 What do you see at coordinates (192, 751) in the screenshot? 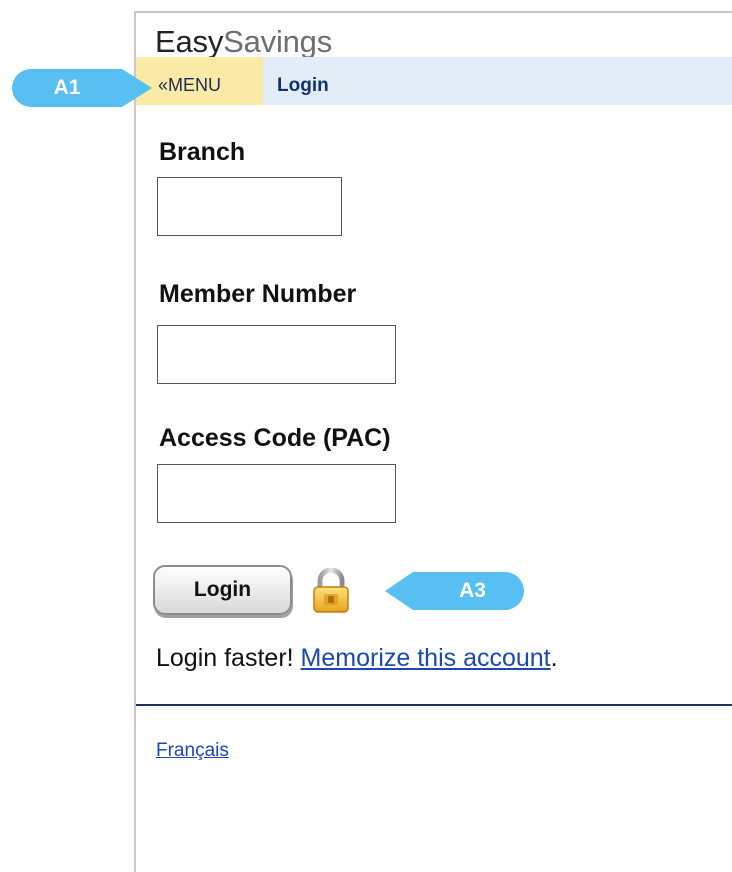
I see `language-link-francais: Français` at bounding box center [192, 751].